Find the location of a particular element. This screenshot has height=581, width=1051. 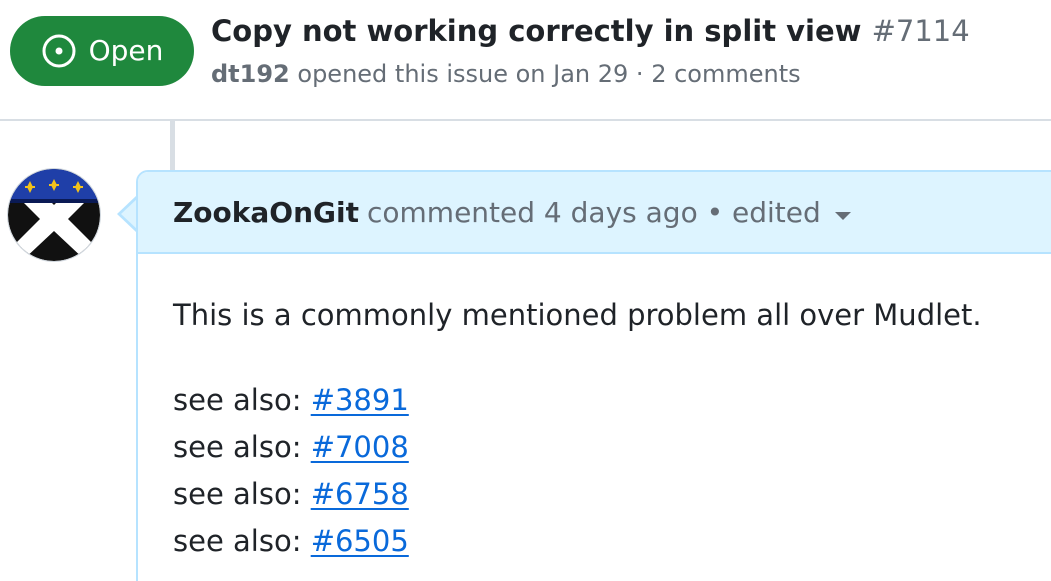

issue-link: #6758 is located at coordinates (360, 494).